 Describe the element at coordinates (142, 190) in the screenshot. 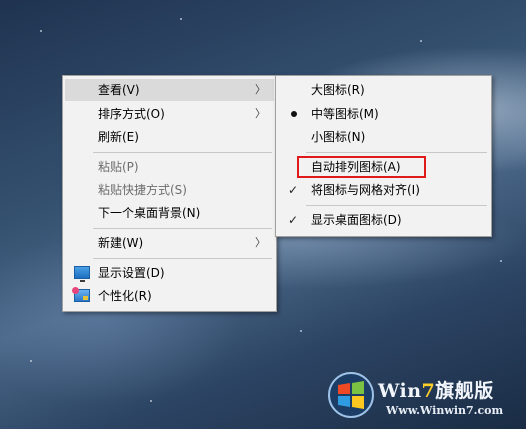

I see `menu-item-paste-shortcut-label: 粘贴快捷方式(S)` at that location.